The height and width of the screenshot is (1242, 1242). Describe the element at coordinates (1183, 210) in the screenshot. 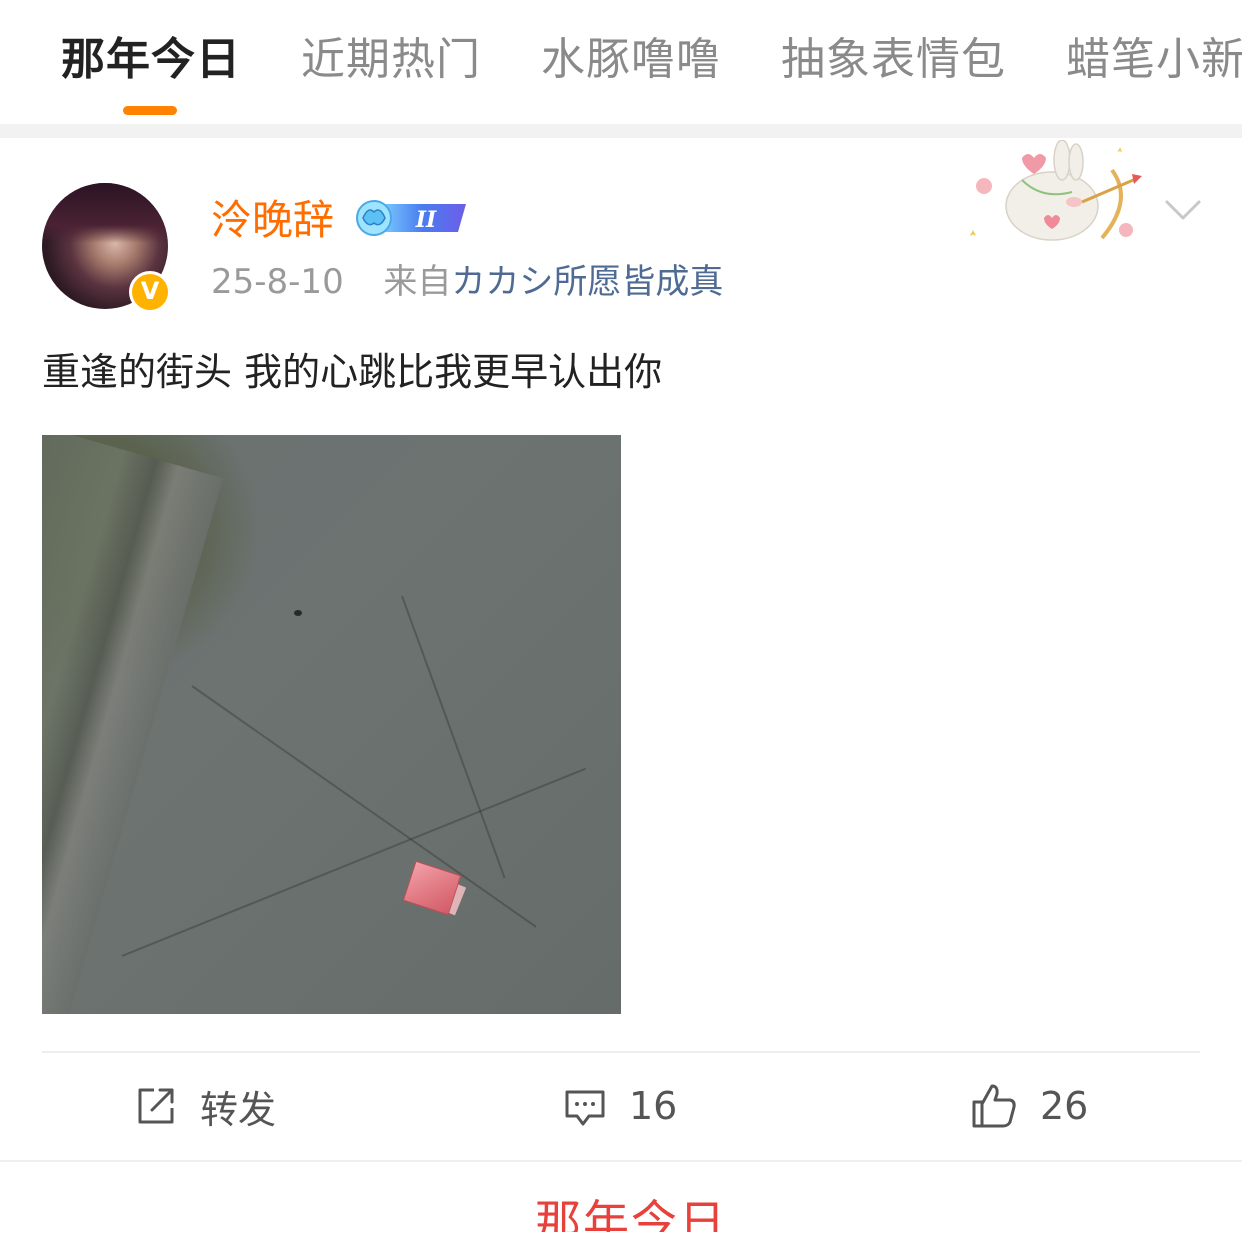

I see `chevron-down-icon` at that location.